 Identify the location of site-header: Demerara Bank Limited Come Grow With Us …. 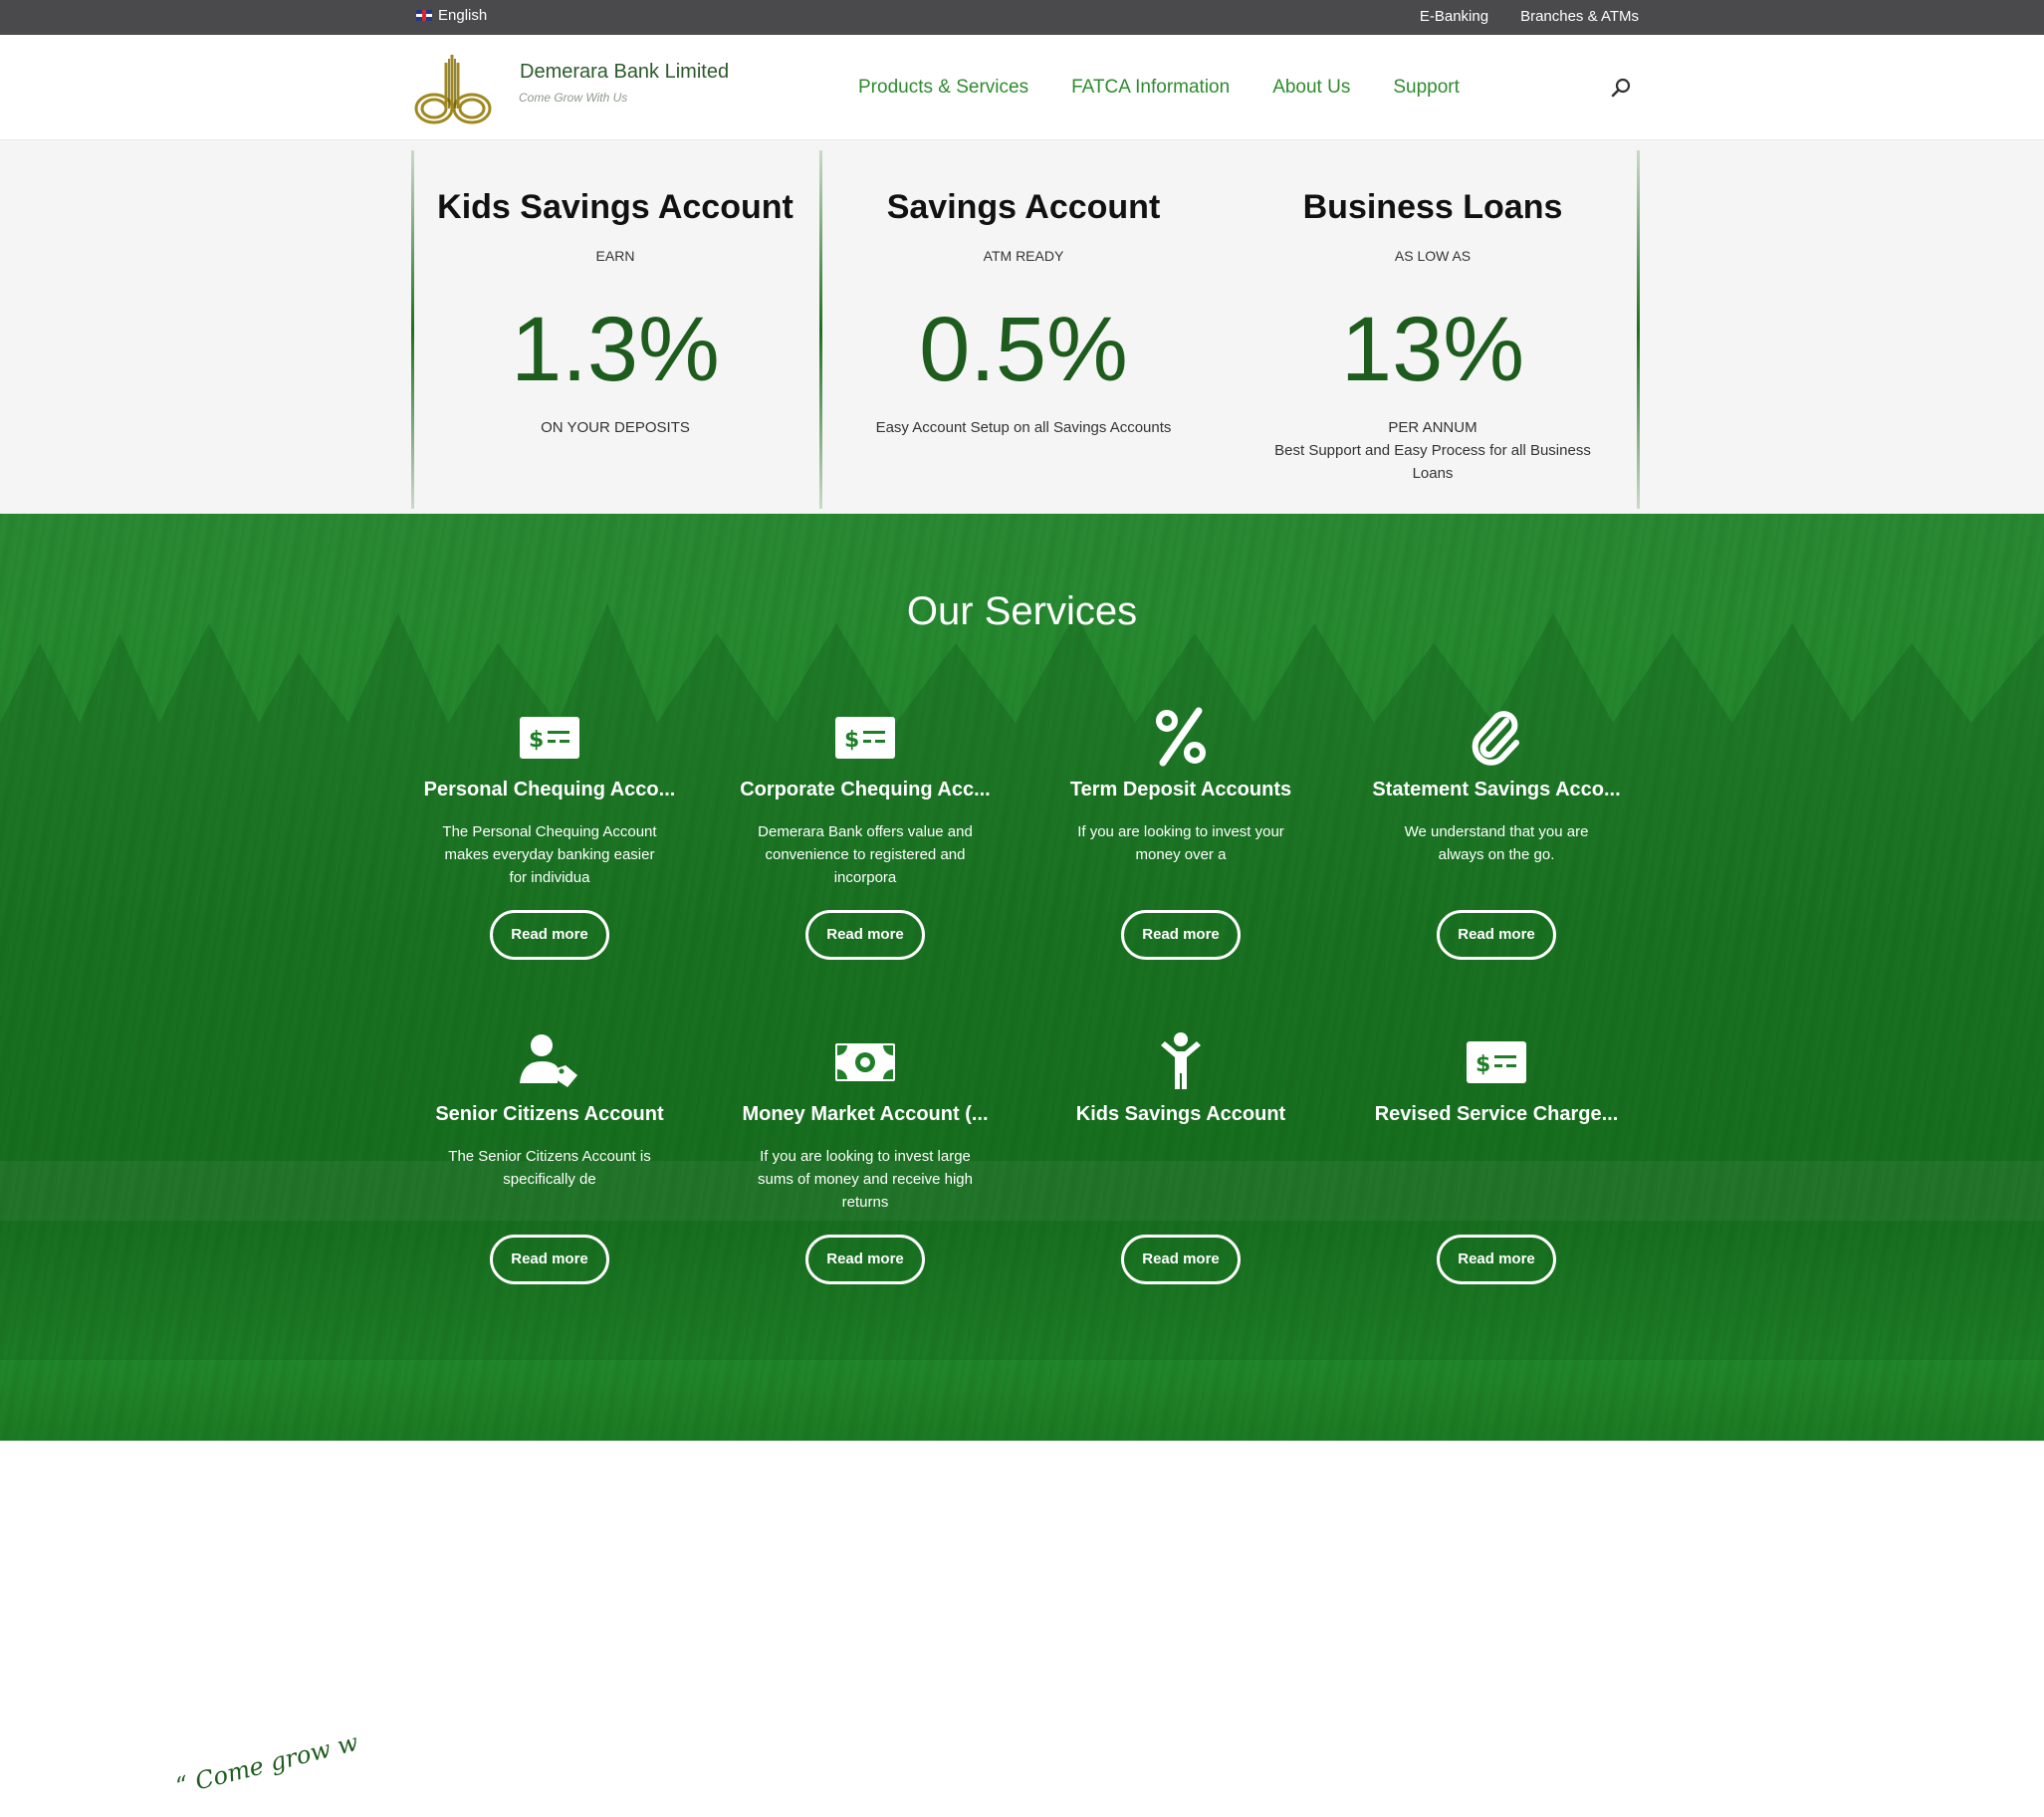
(1022, 87).